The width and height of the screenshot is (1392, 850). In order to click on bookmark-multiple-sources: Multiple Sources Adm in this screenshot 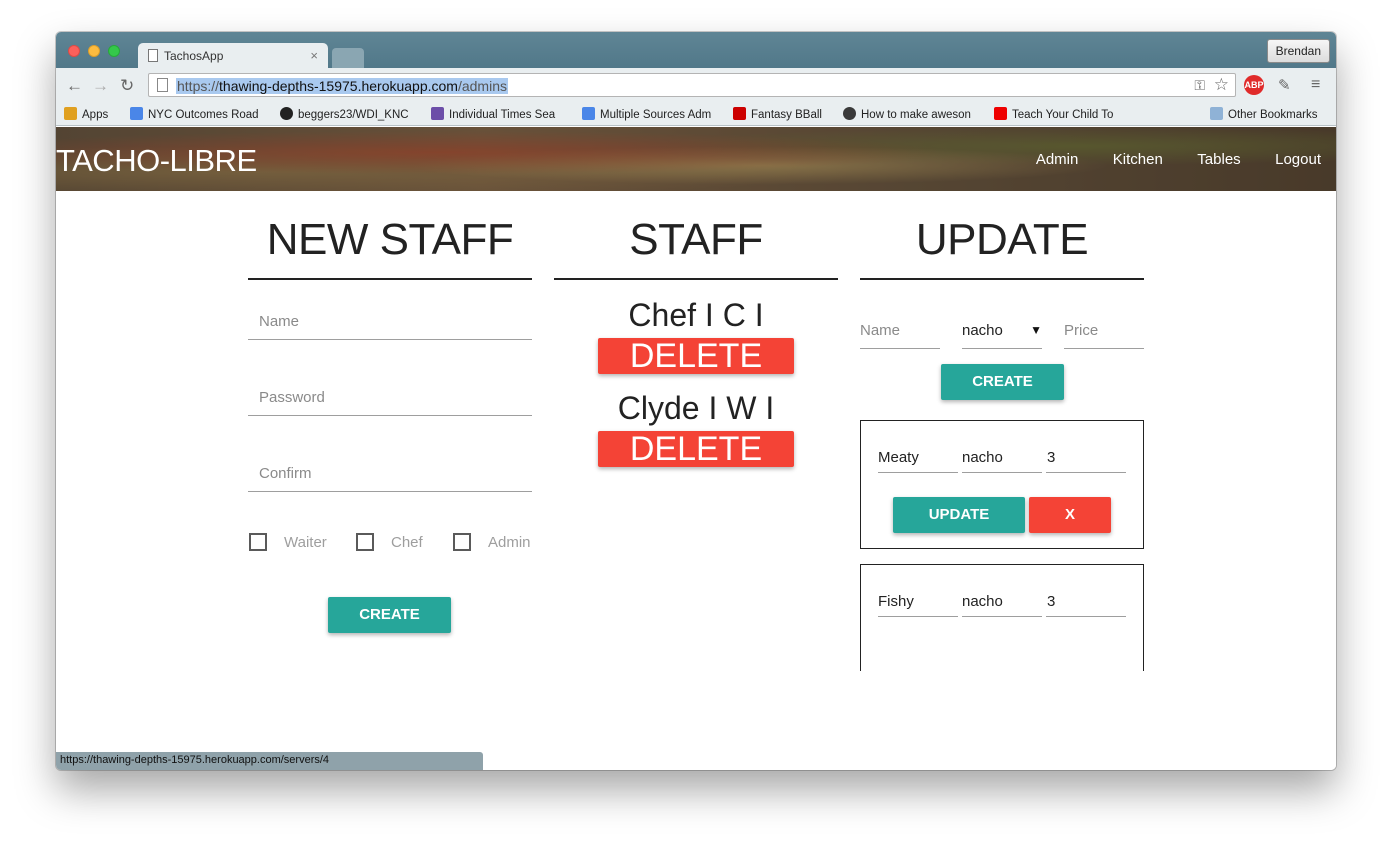, I will do `click(650, 114)`.